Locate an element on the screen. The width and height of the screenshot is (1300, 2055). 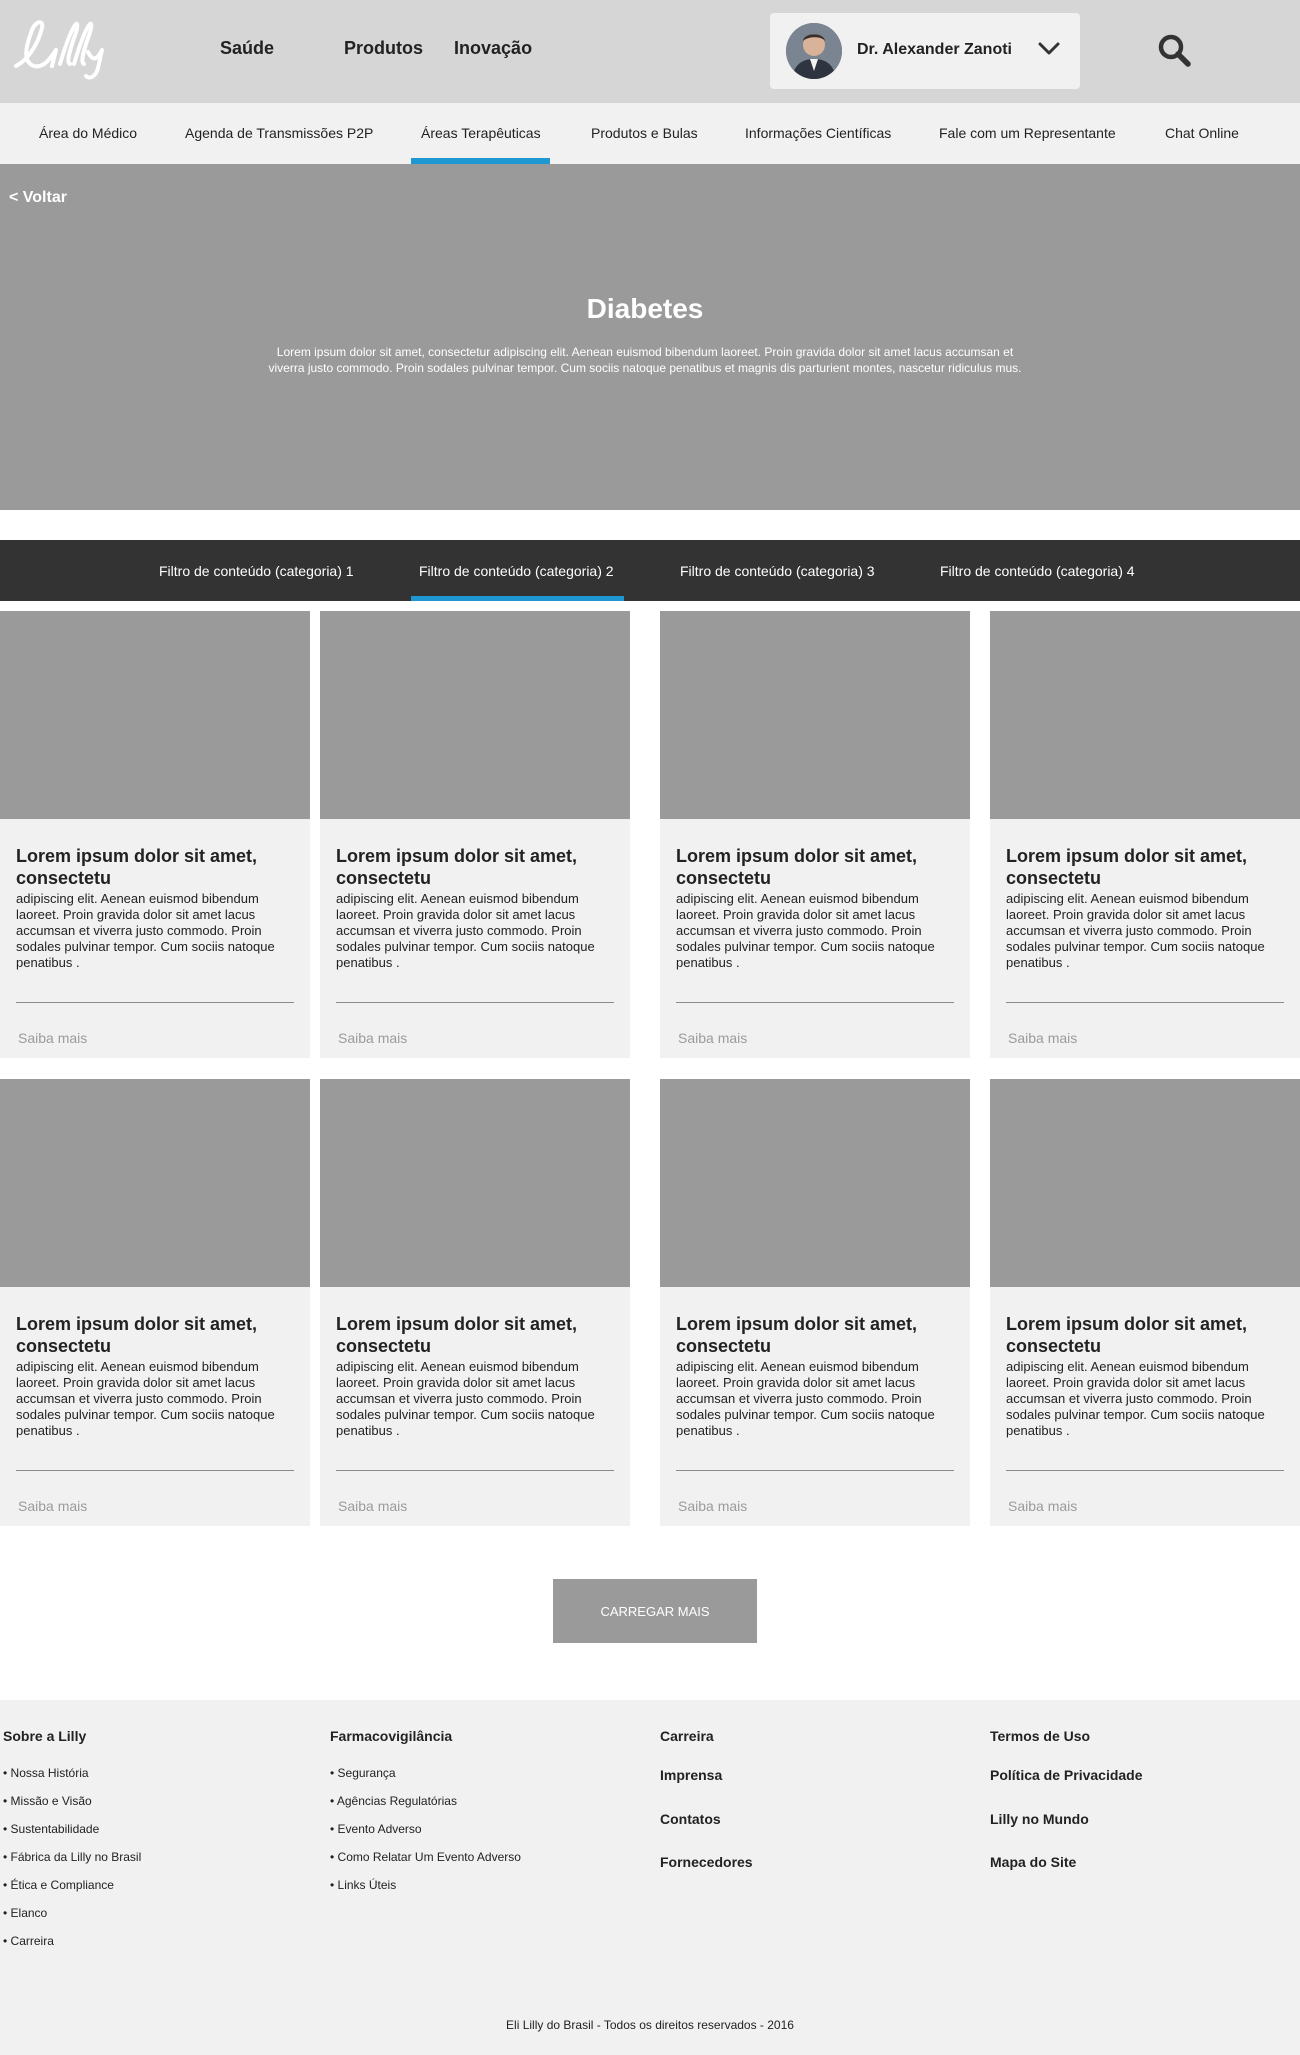
filter-category-1: Filtro de conteúdo (categoria) 1 is located at coordinates (256, 571).